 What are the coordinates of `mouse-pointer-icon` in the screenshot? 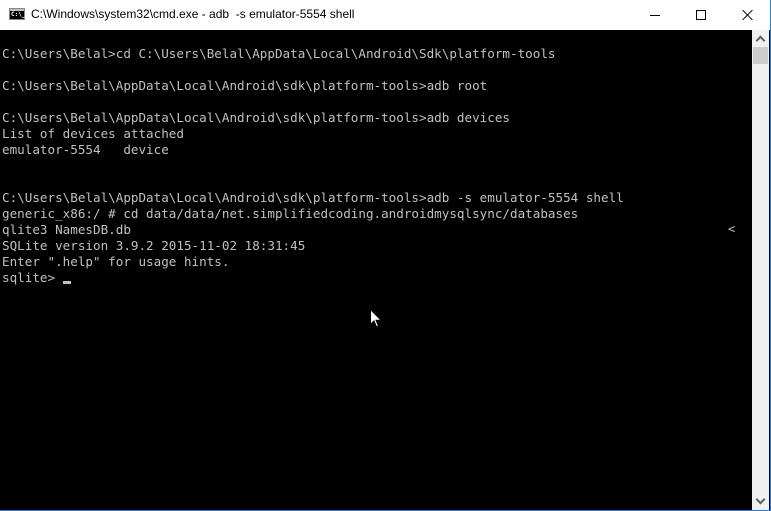 It's located at (376, 318).